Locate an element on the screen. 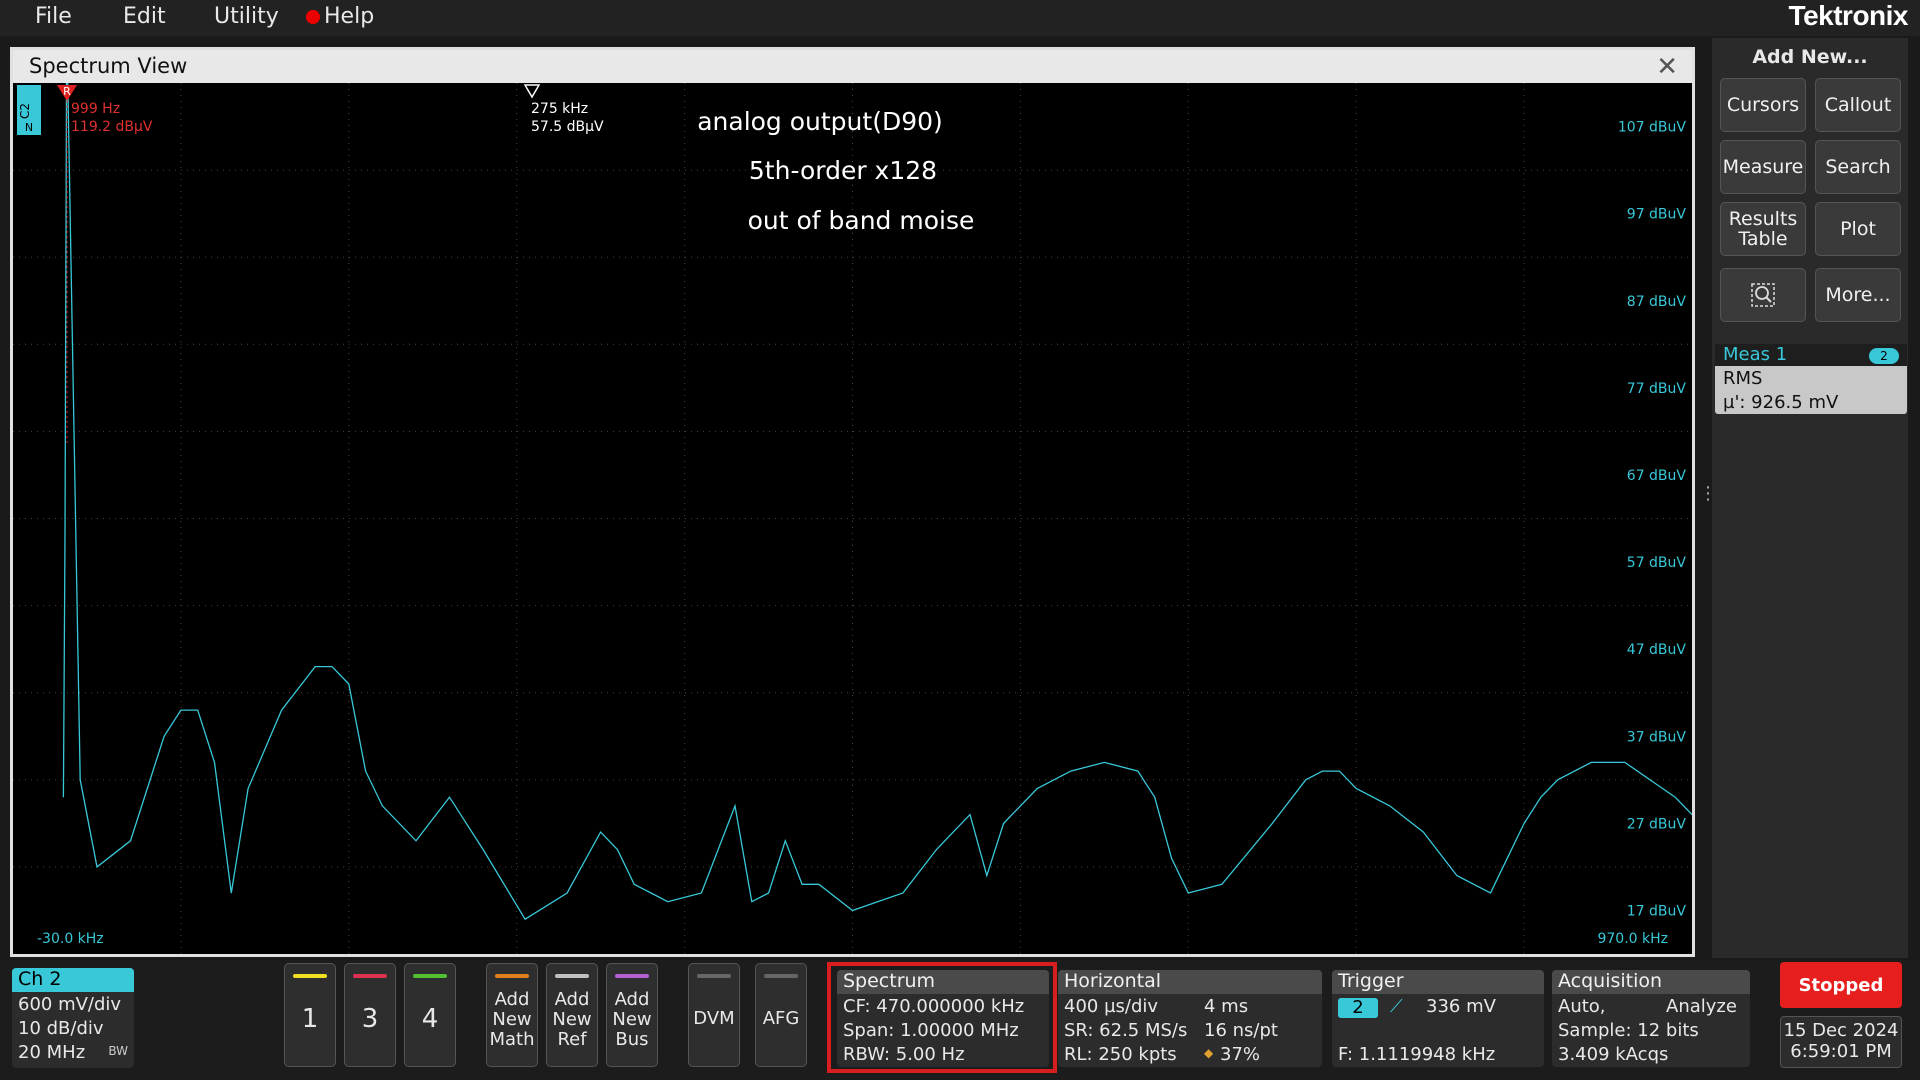 This screenshot has width=1920, height=1080. trigger-position-icon: ◆ is located at coordinates (1209, 1053).